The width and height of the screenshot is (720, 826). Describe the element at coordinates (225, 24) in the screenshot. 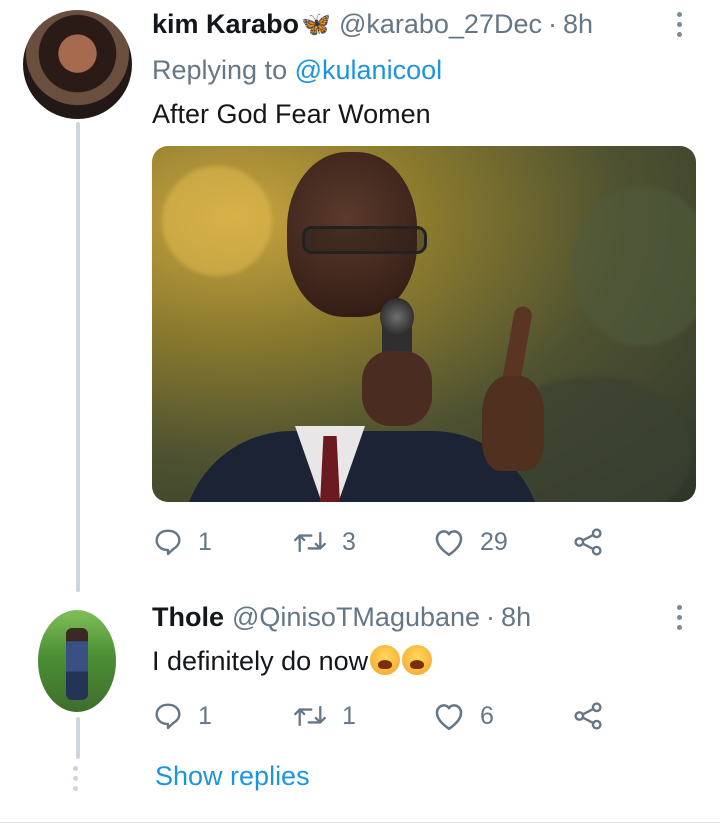

I see `display-name: kim Karabo` at that location.